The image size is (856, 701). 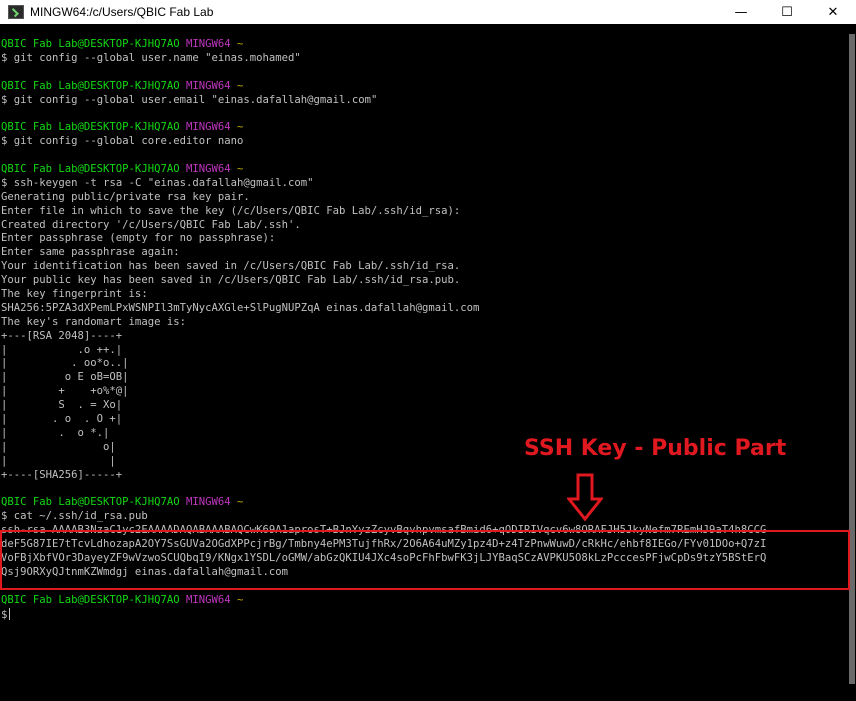 What do you see at coordinates (62, 349) in the screenshot?
I see `randomart-line: | .o ++.|` at bounding box center [62, 349].